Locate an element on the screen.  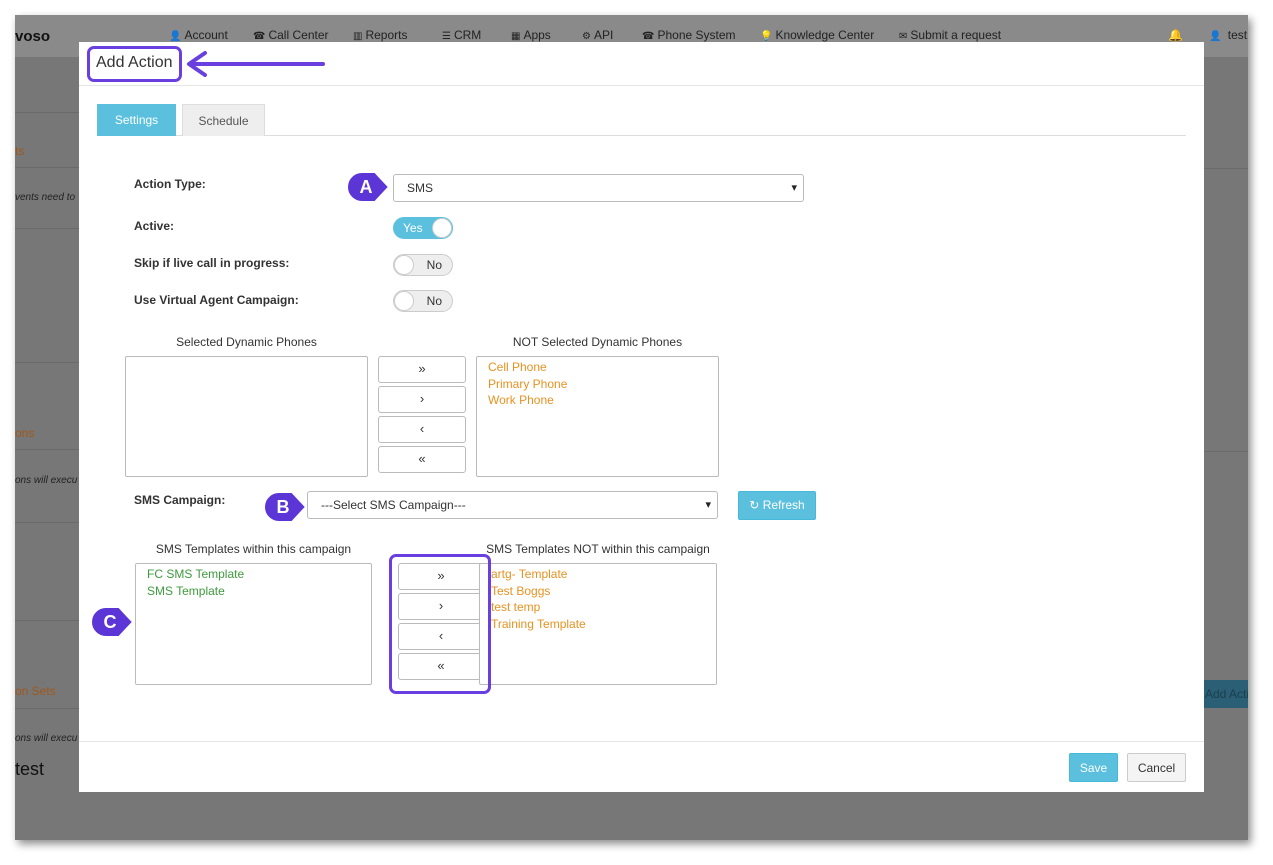
nav-label: Knowledge Center is located at coordinates (825, 35).